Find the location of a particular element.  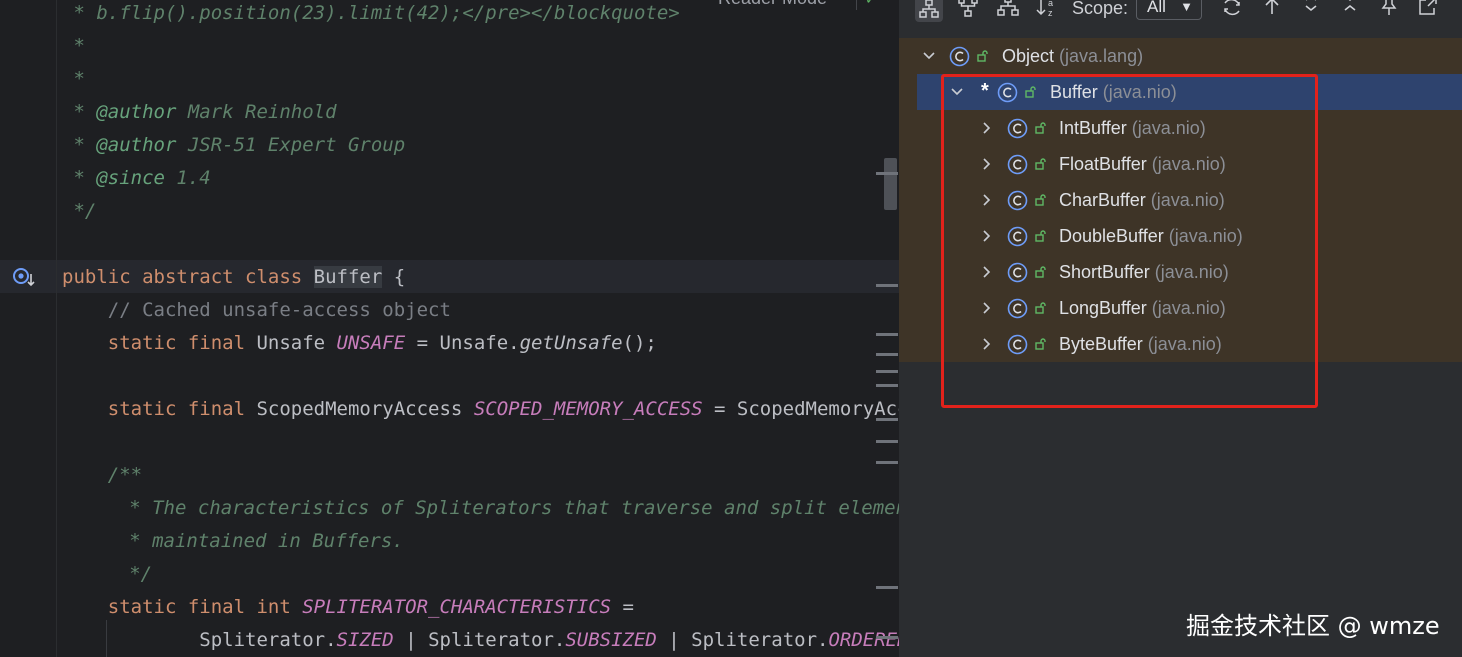

code-line: * @author JSR-51 Expert Group is located at coordinates (233, 145).